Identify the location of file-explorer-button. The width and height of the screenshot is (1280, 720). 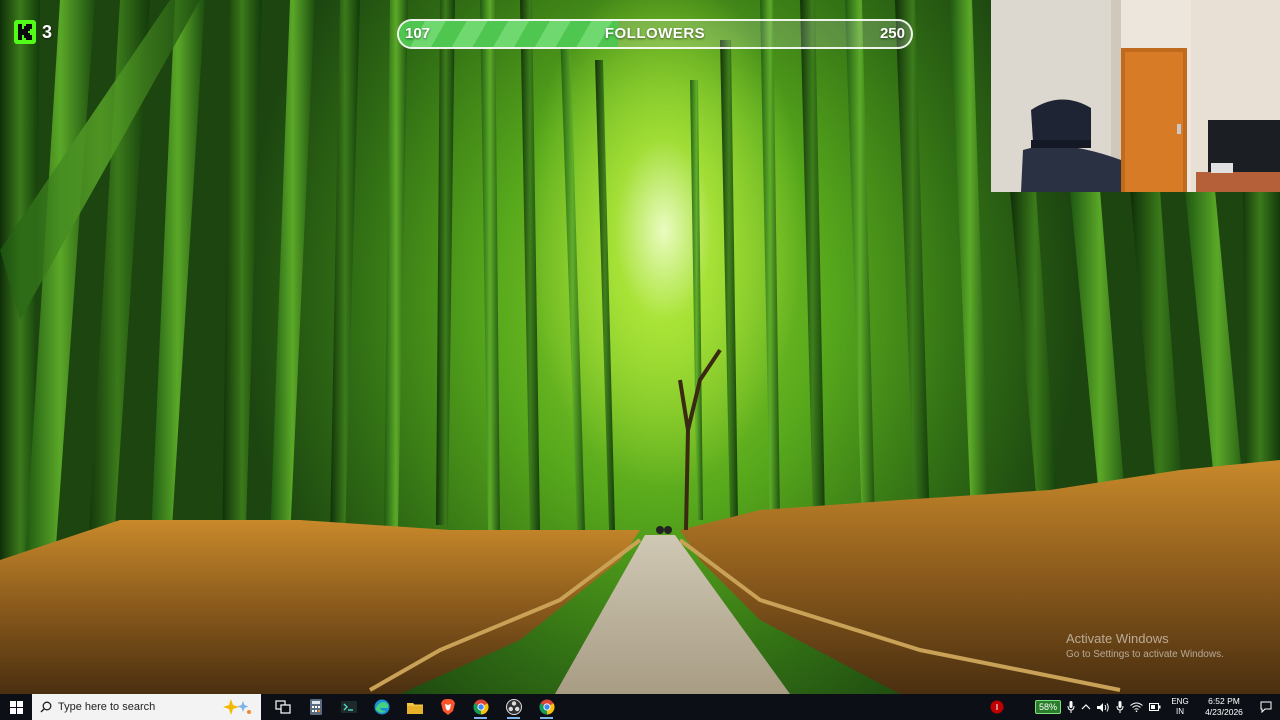
(414, 707).